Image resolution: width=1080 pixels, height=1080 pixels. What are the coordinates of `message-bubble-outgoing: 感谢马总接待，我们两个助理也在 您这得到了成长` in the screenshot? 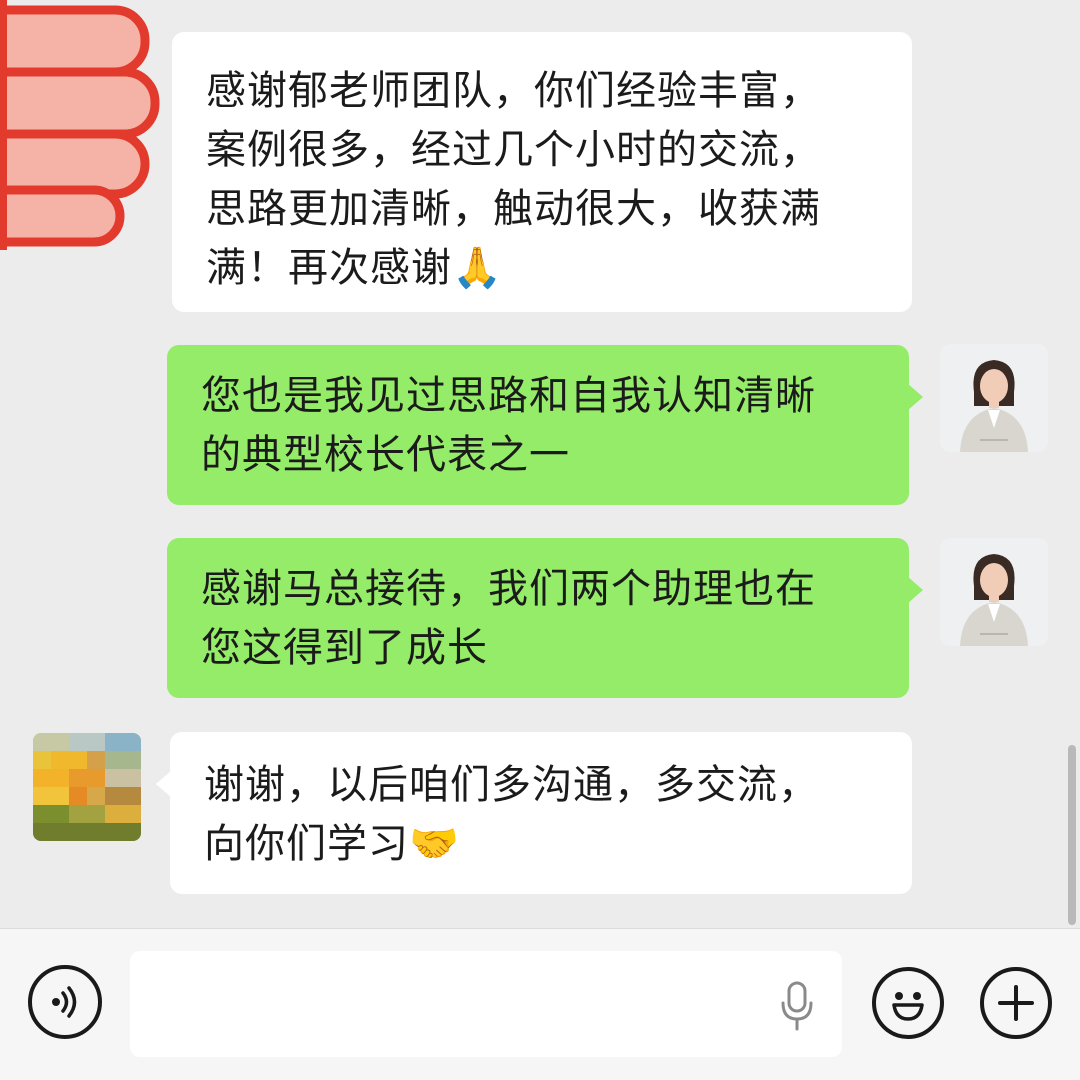 It's located at (545, 618).